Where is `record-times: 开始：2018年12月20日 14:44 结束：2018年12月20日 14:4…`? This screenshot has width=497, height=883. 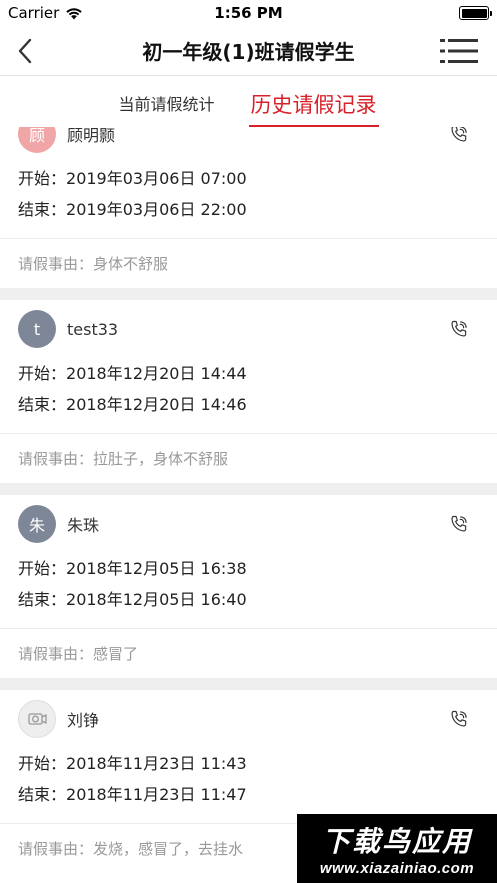
record-times: 开始：2018年12月20日 14:44 结束：2018年12月20日 14:4… is located at coordinates (248, 395).